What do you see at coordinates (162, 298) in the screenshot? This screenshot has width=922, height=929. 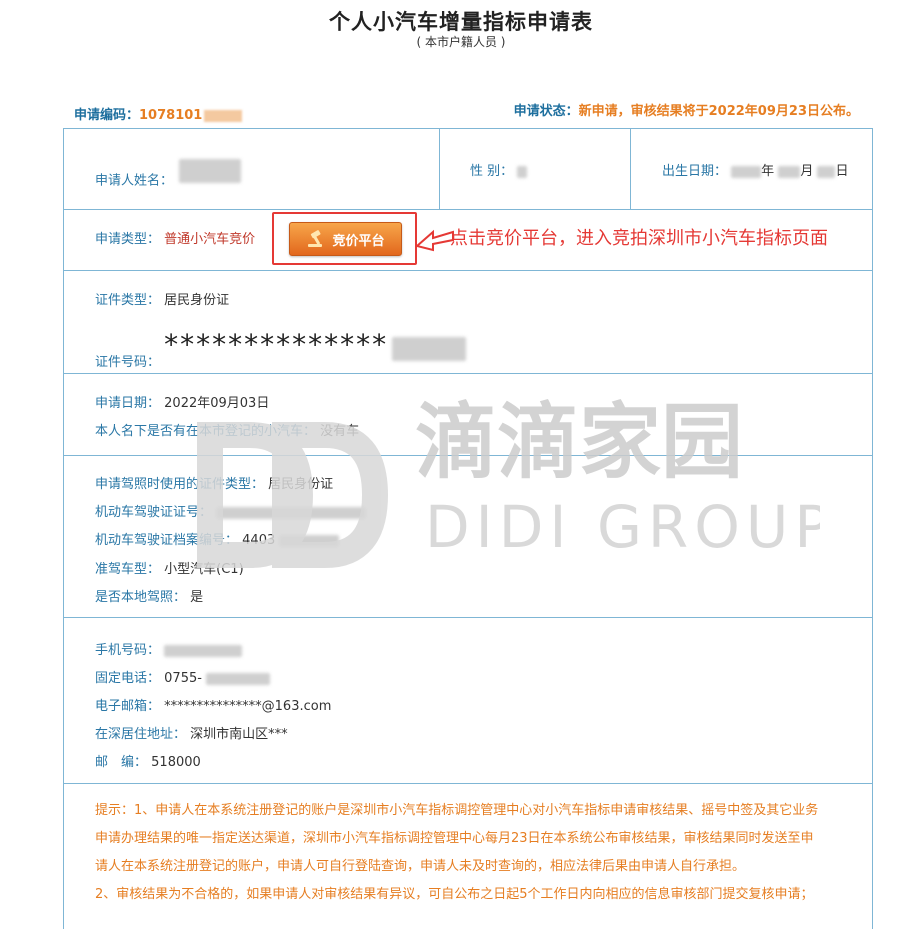 I see `id-type-field: 证件类型： 居民身份证` at bounding box center [162, 298].